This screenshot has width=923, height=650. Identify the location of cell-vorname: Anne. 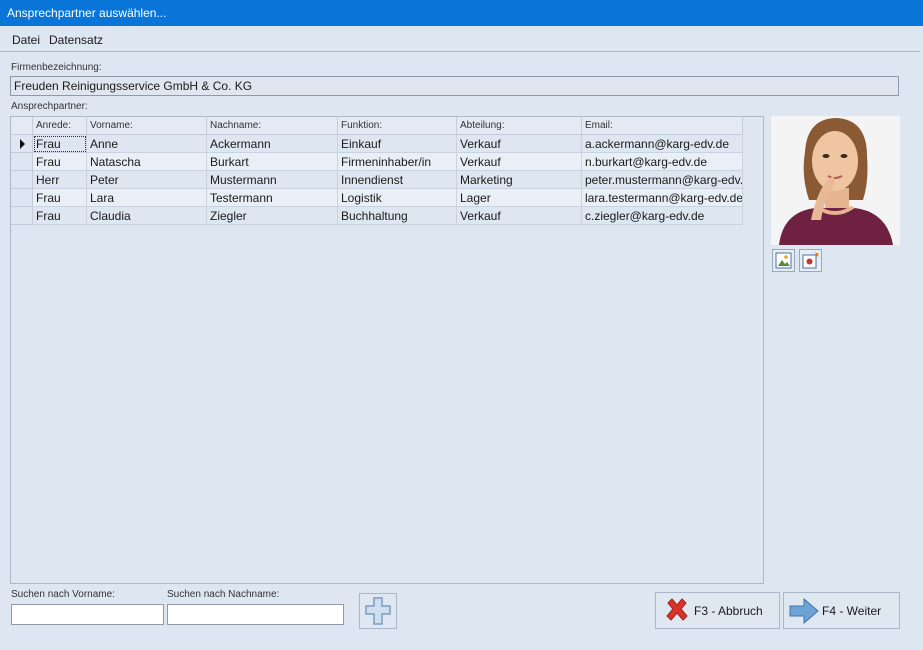
(147, 144).